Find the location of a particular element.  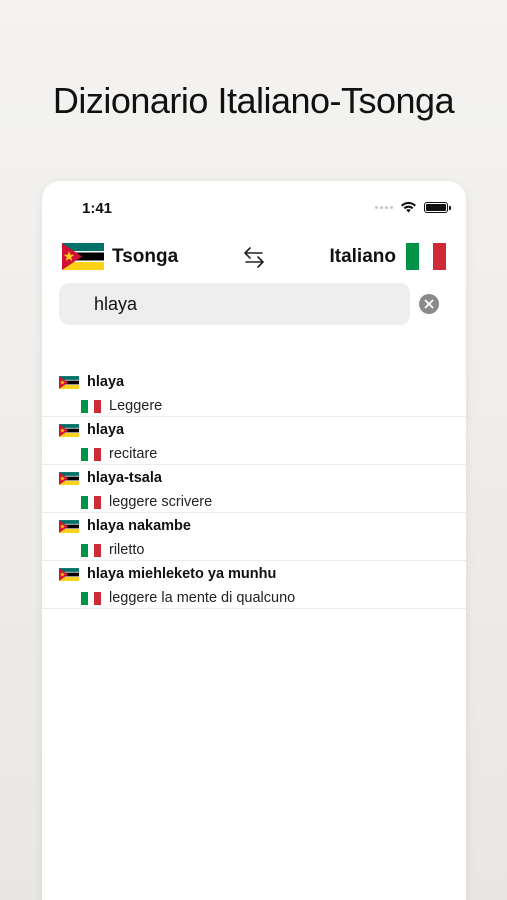

result-row: hlaya recitare is located at coordinates (254, 441).